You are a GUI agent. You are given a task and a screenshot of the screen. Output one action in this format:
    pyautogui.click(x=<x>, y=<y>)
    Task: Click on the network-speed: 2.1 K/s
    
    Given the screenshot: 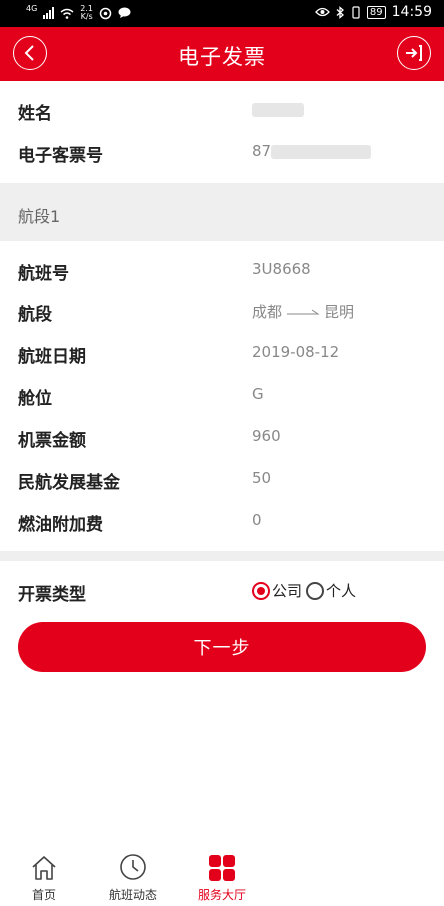 What is the action you would take?
    pyautogui.click(x=86, y=13)
    